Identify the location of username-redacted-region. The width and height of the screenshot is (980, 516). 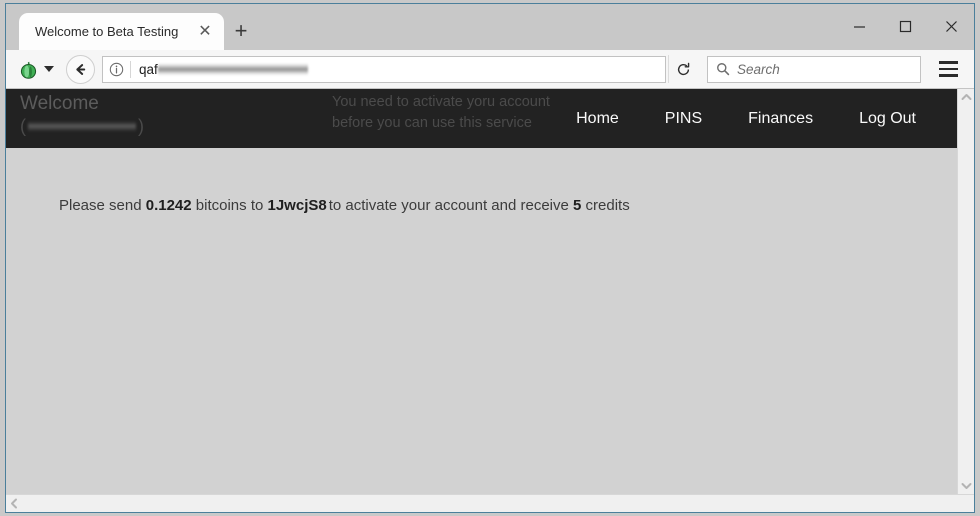
(82, 126).